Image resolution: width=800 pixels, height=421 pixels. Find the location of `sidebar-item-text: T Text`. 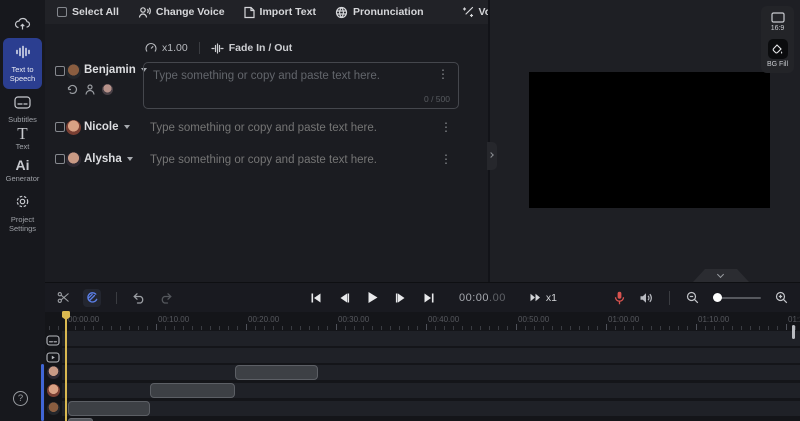

sidebar-item-text: T Text is located at coordinates (22, 138).